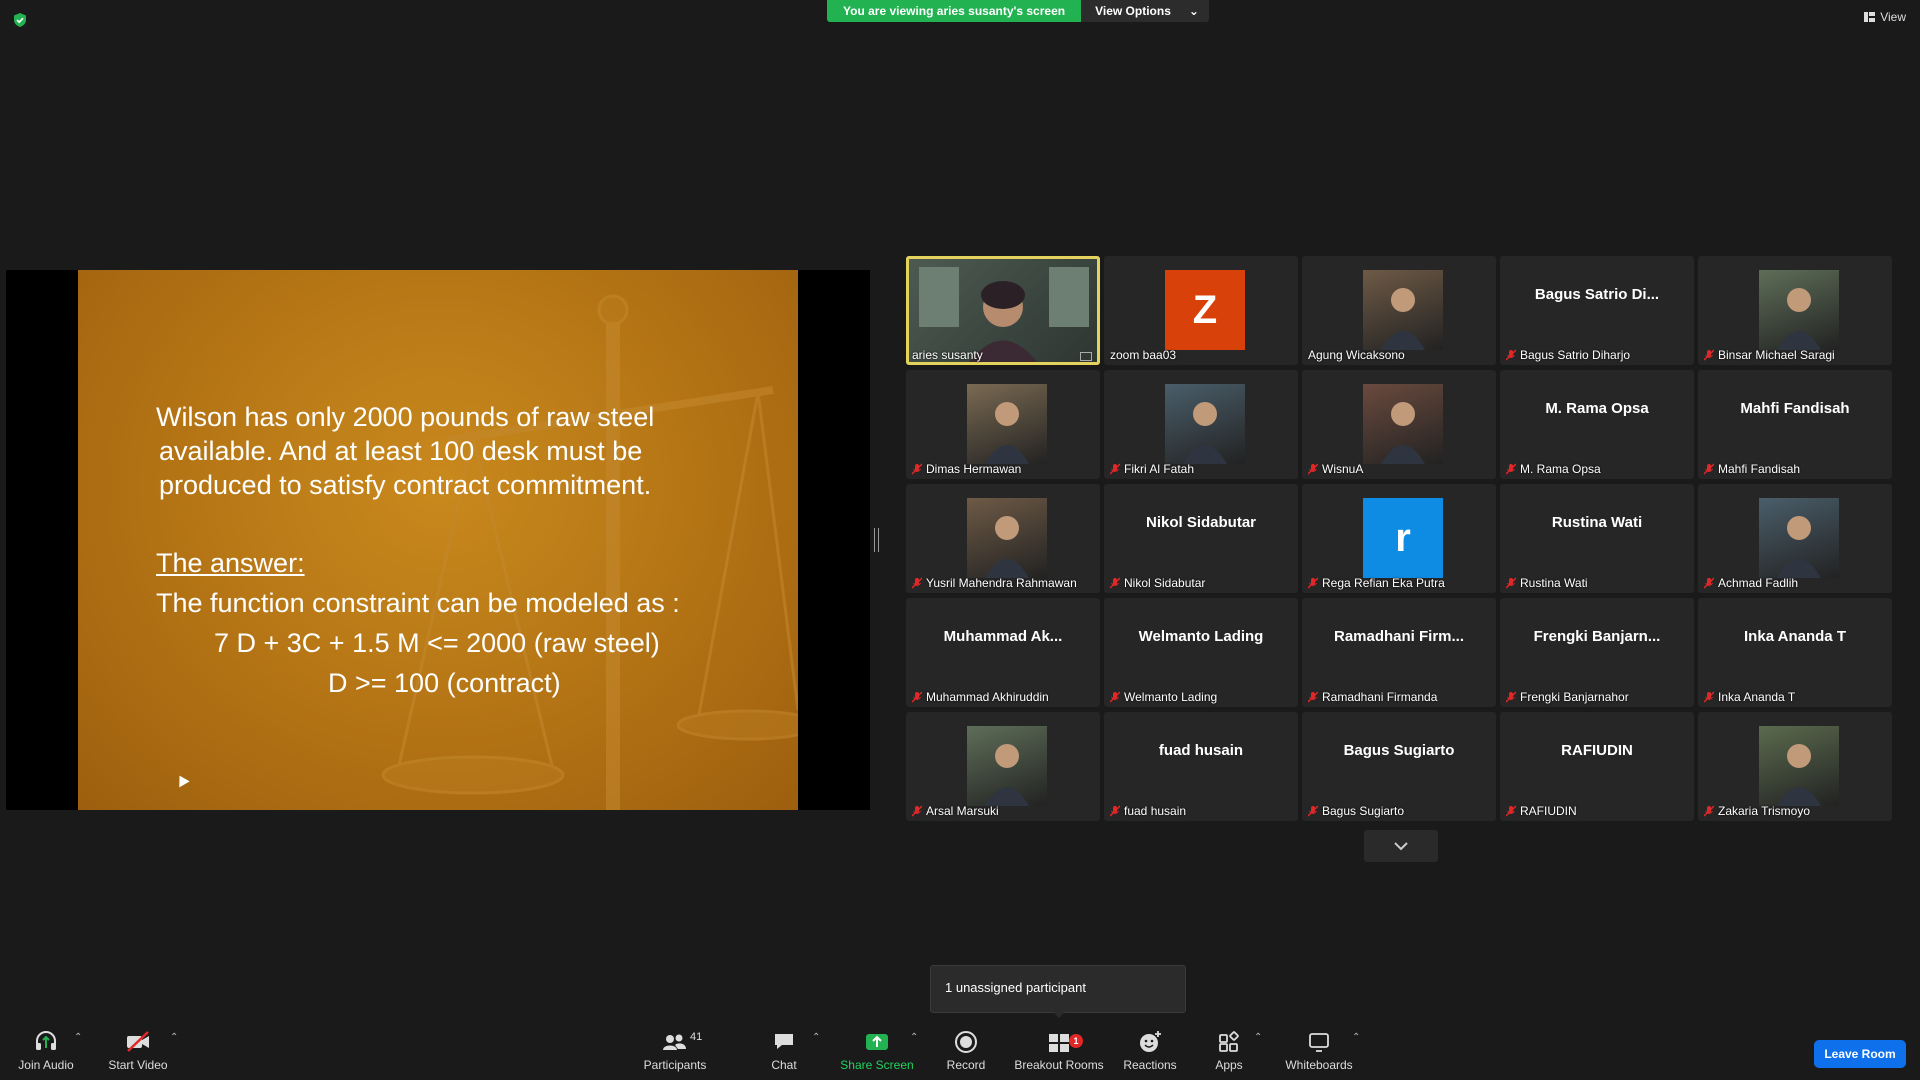 The image size is (1920, 1080). What do you see at coordinates (1363, 811) in the screenshot?
I see `participant-name: Bagus Sugiarto` at bounding box center [1363, 811].